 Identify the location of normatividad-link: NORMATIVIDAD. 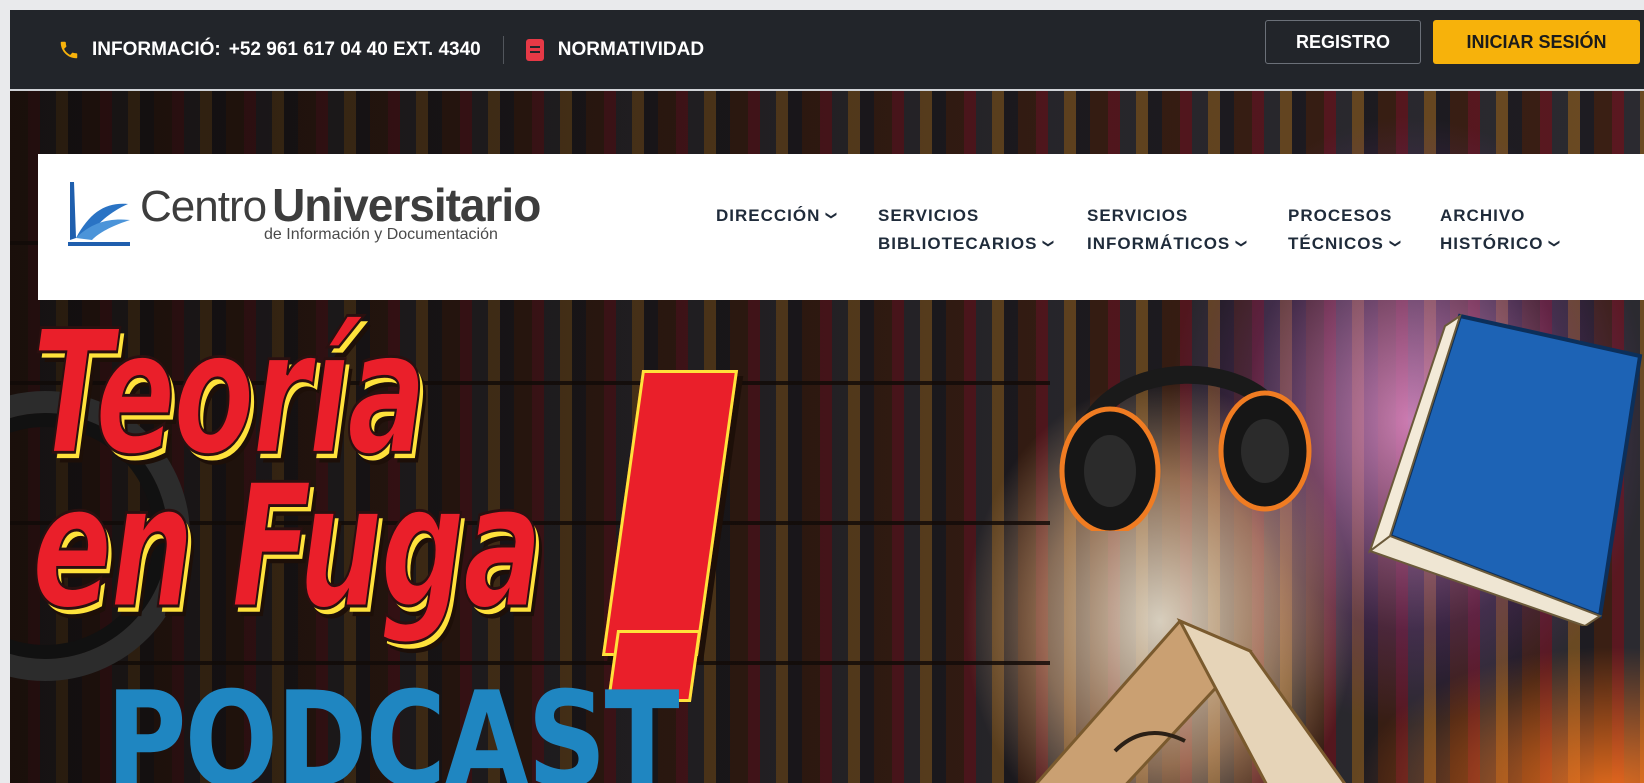
(615, 49).